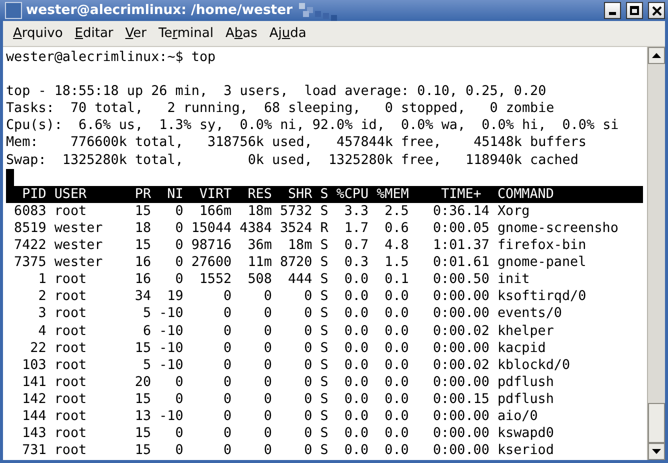 This screenshot has height=463, width=668. I want to click on table-cell-text: 3.3, so click(356, 211).